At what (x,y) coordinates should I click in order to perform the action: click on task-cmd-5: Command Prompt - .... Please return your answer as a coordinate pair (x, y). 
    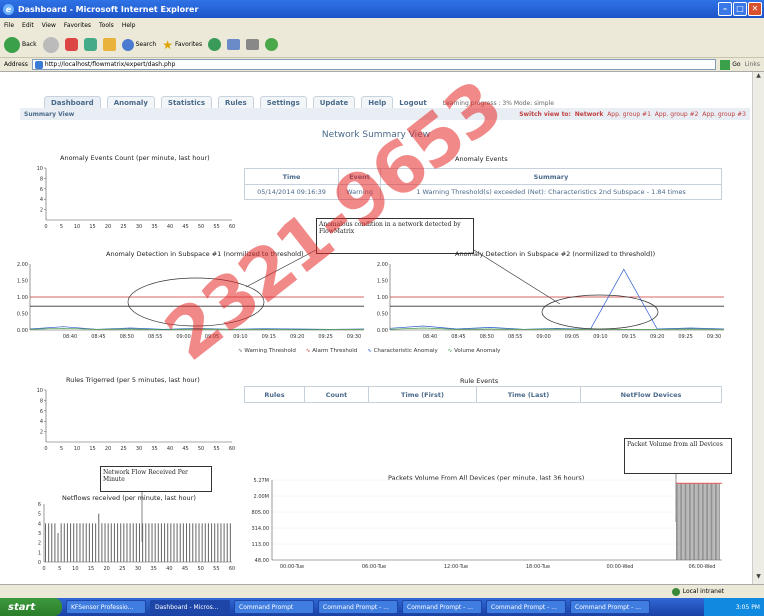
    Looking at the image, I should click on (610, 607).